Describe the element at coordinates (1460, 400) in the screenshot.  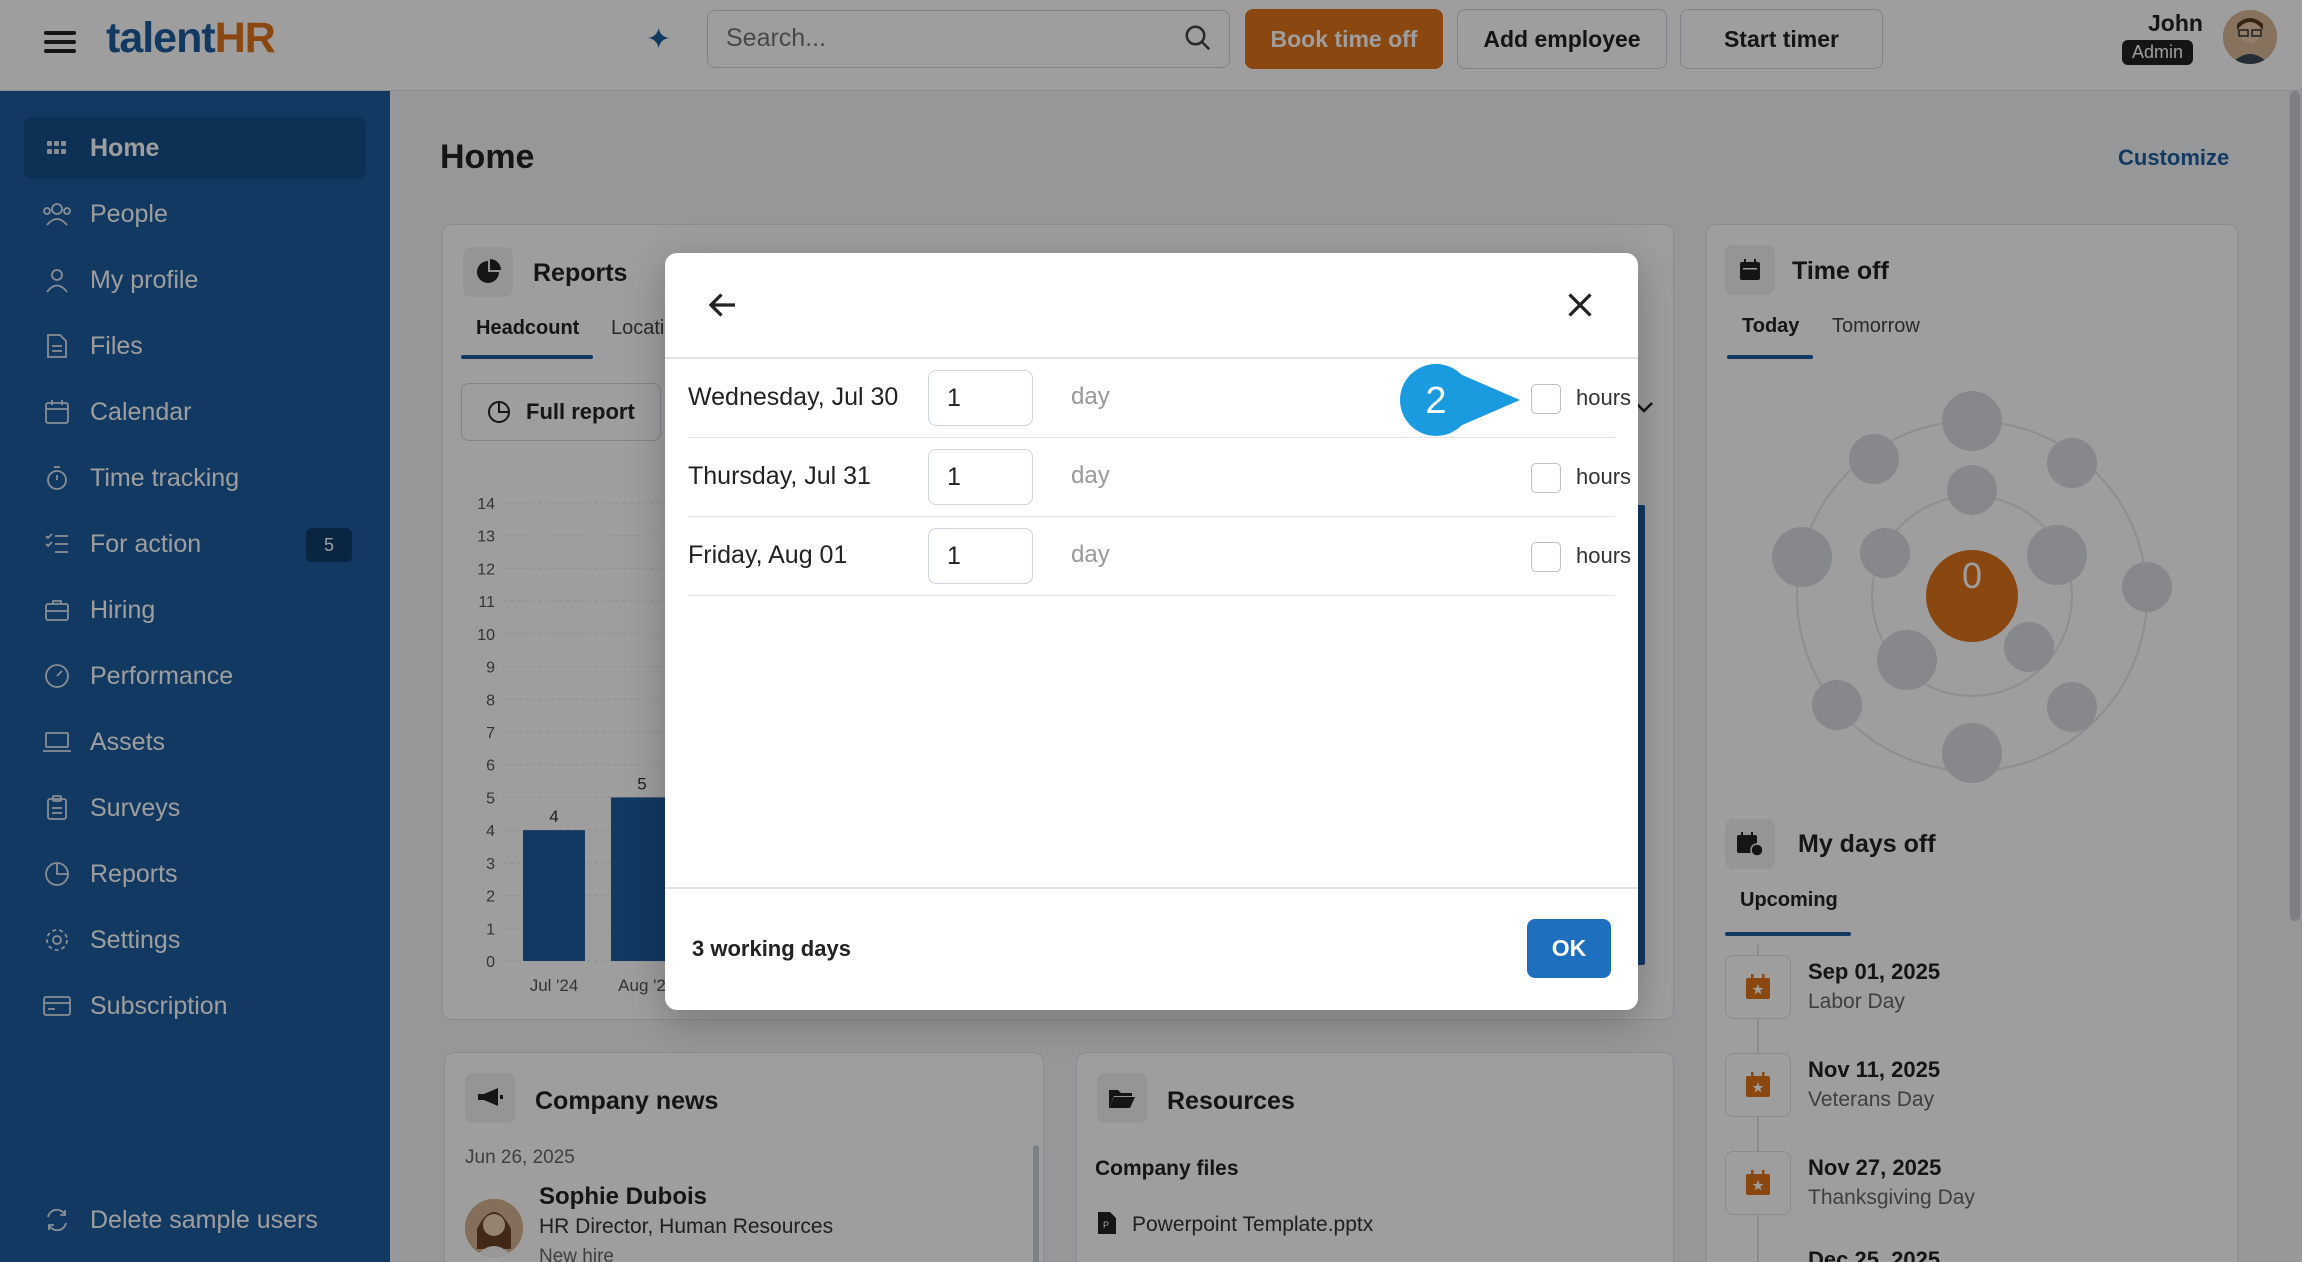
I see `step-marker: 2` at that location.